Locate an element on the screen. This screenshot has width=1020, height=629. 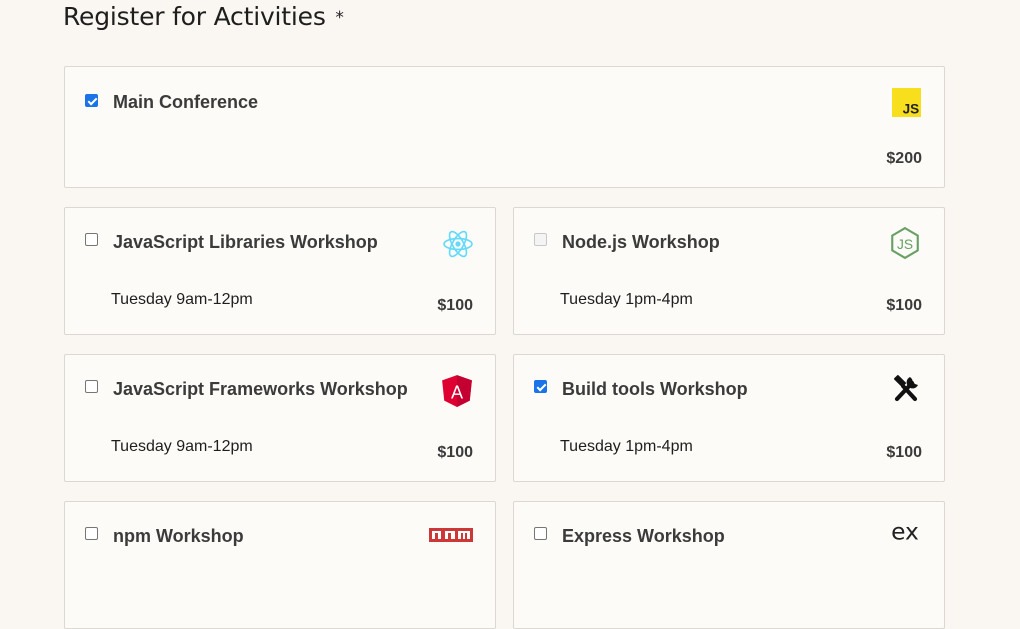
express-logo-icon: ex is located at coordinates (905, 532).